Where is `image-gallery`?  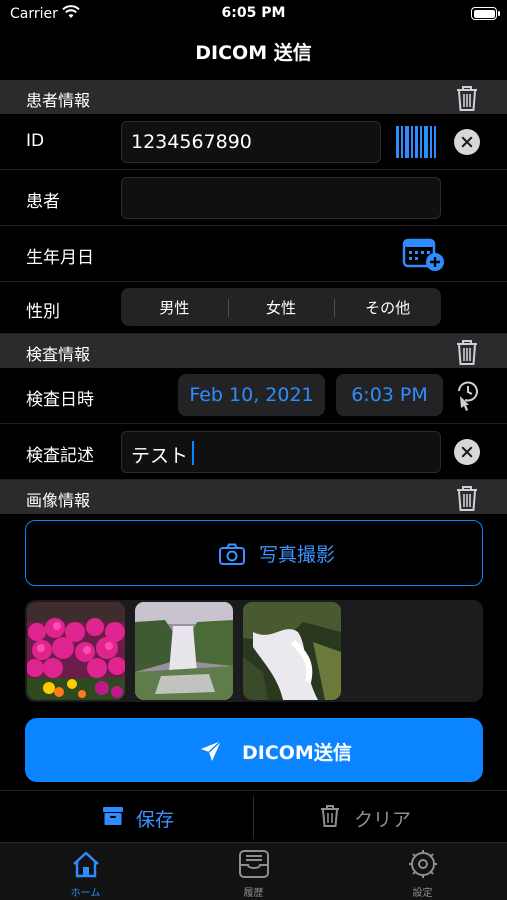 image-gallery is located at coordinates (254, 651).